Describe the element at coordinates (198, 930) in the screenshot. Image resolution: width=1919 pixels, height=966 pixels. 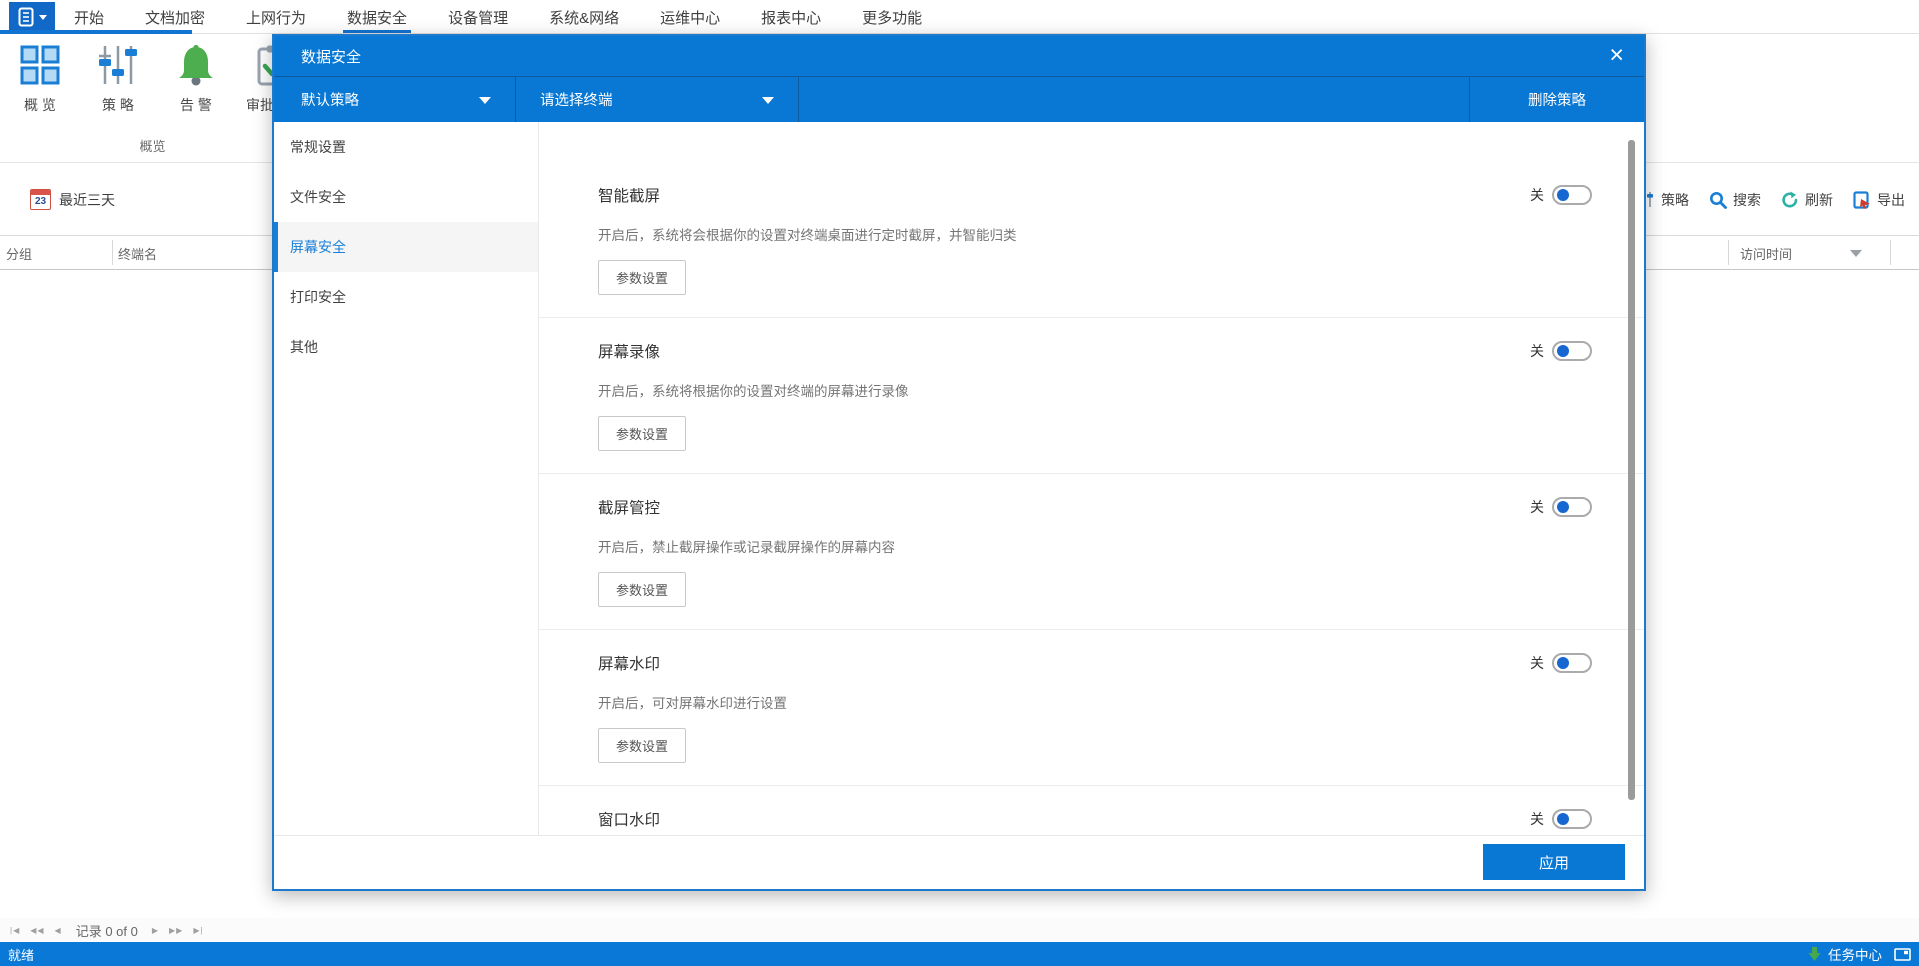
I see `pager-last-button: ▶|` at that location.